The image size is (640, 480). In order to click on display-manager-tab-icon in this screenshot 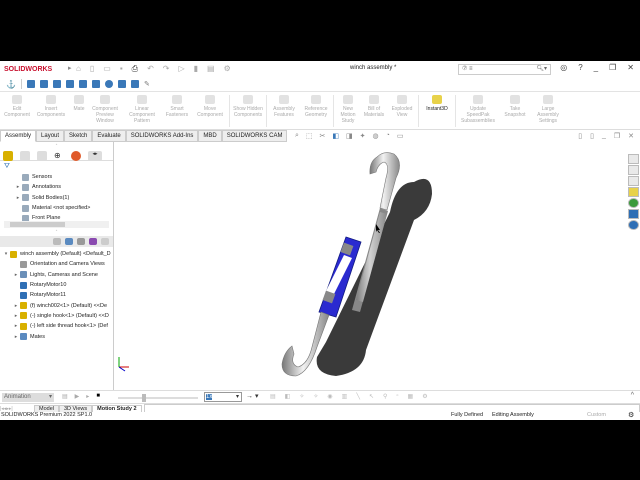, I will do `click(76, 156)`.